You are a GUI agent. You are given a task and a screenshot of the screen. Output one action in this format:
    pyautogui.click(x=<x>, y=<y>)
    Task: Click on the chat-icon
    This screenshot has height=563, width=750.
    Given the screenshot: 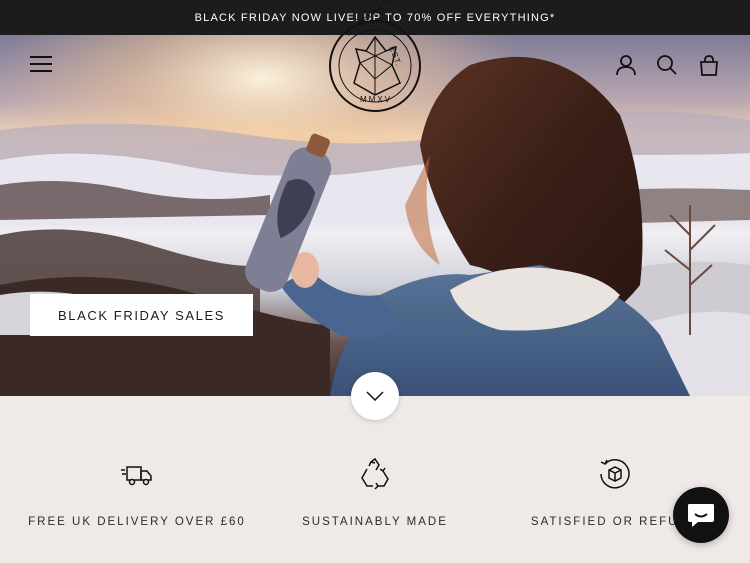 What is the action you would take?
    pyautogui.click(x=701, y=515)
    